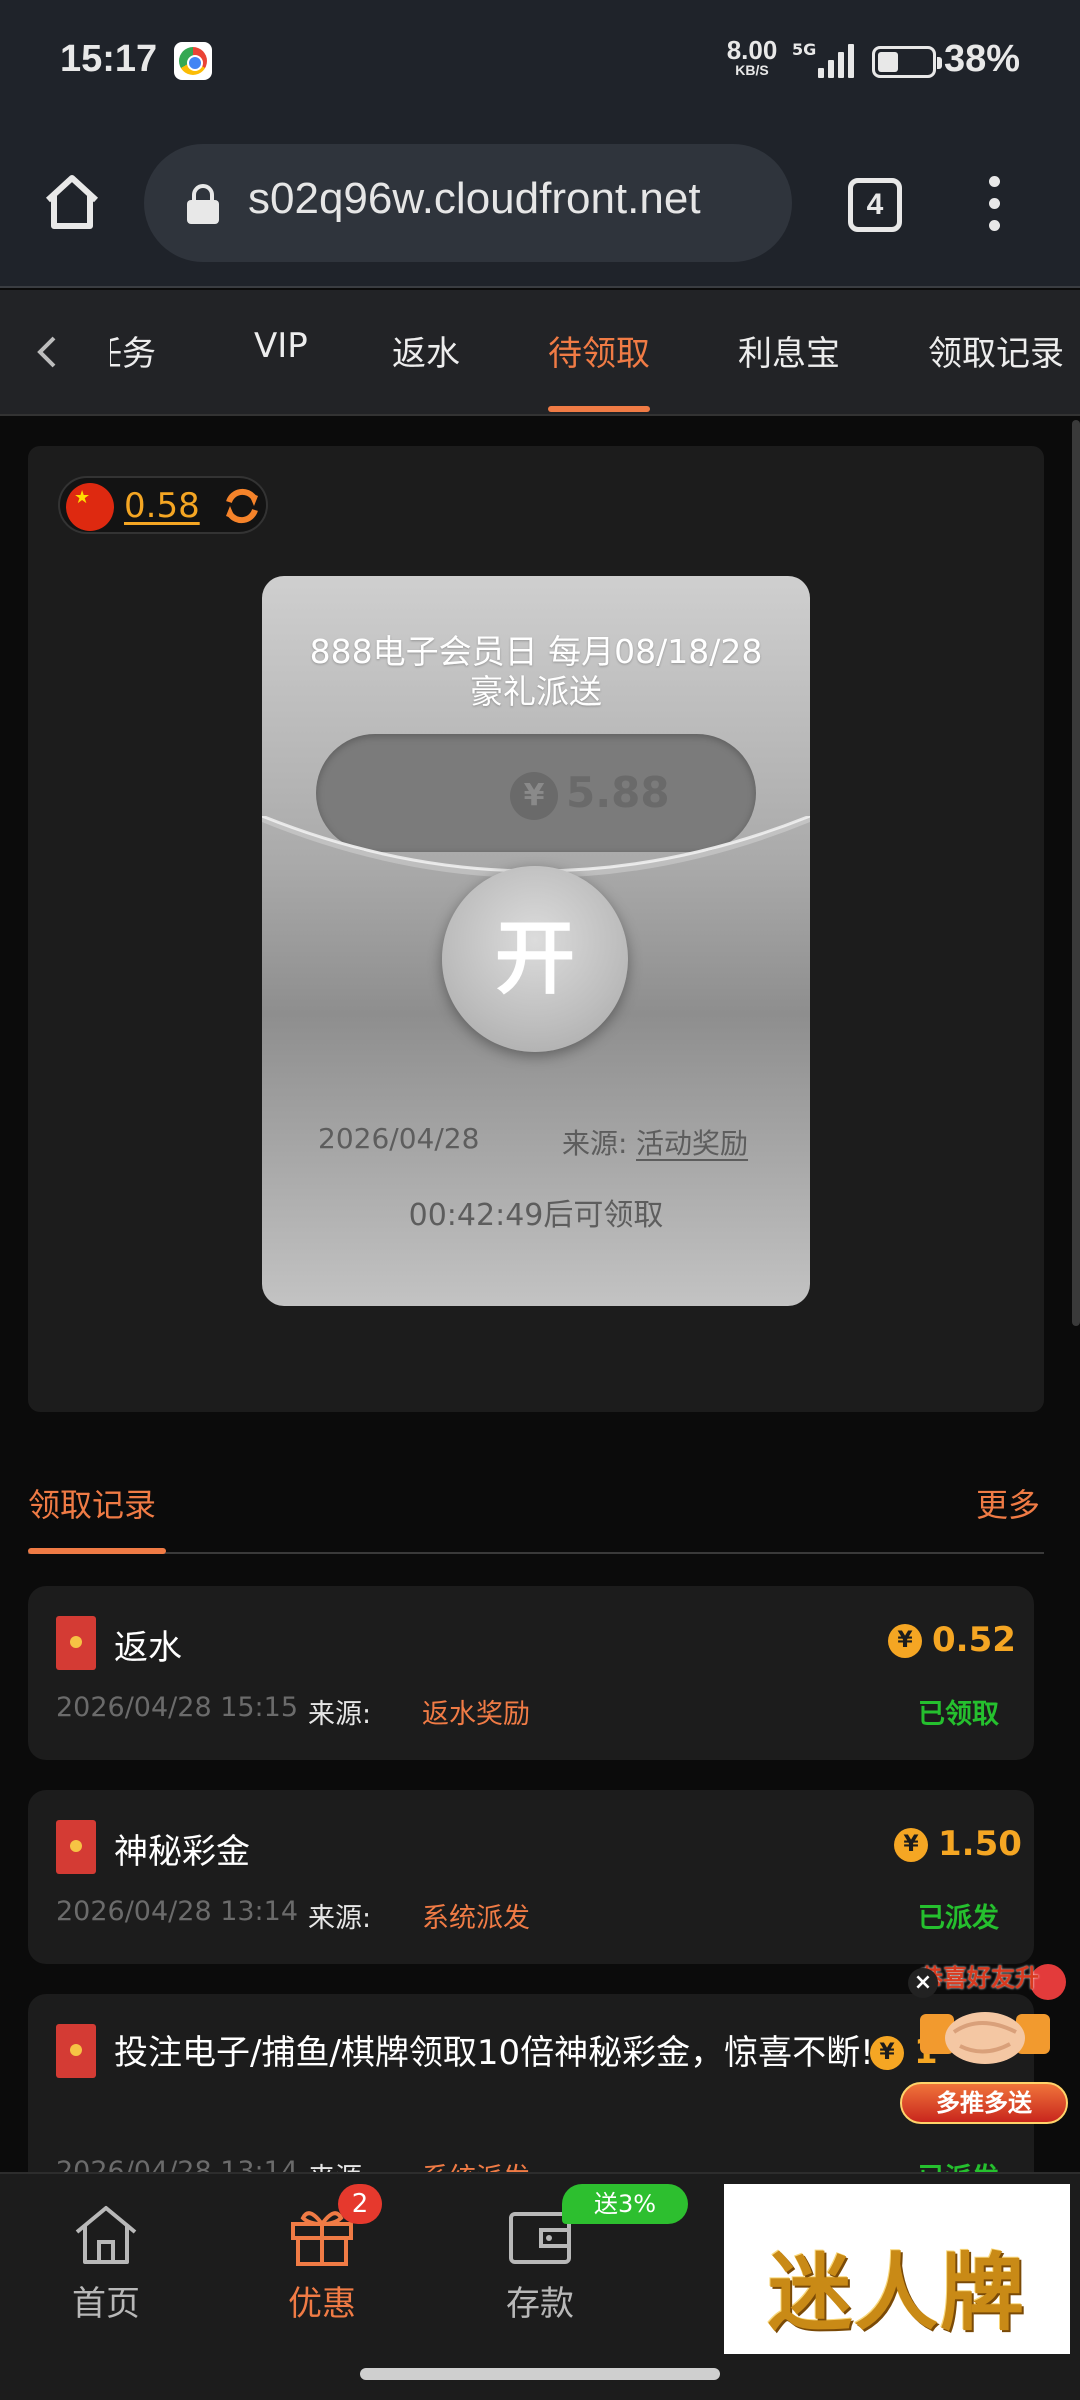 Image resolution: width=1080 pixels, height=2400 pixels. I want to click on records-title-underline, so click(97, 1551).